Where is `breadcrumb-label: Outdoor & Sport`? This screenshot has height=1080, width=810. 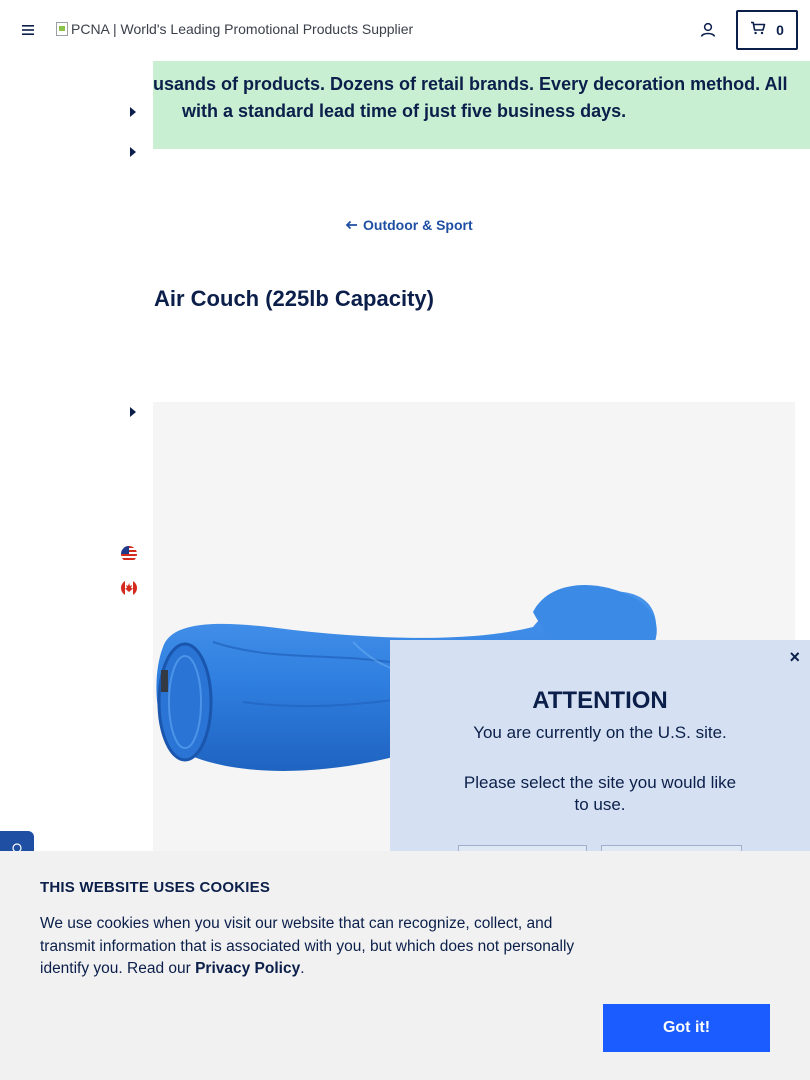 breadcrumb-label: Outdoor & Sport is located at coordinates (418, 225).